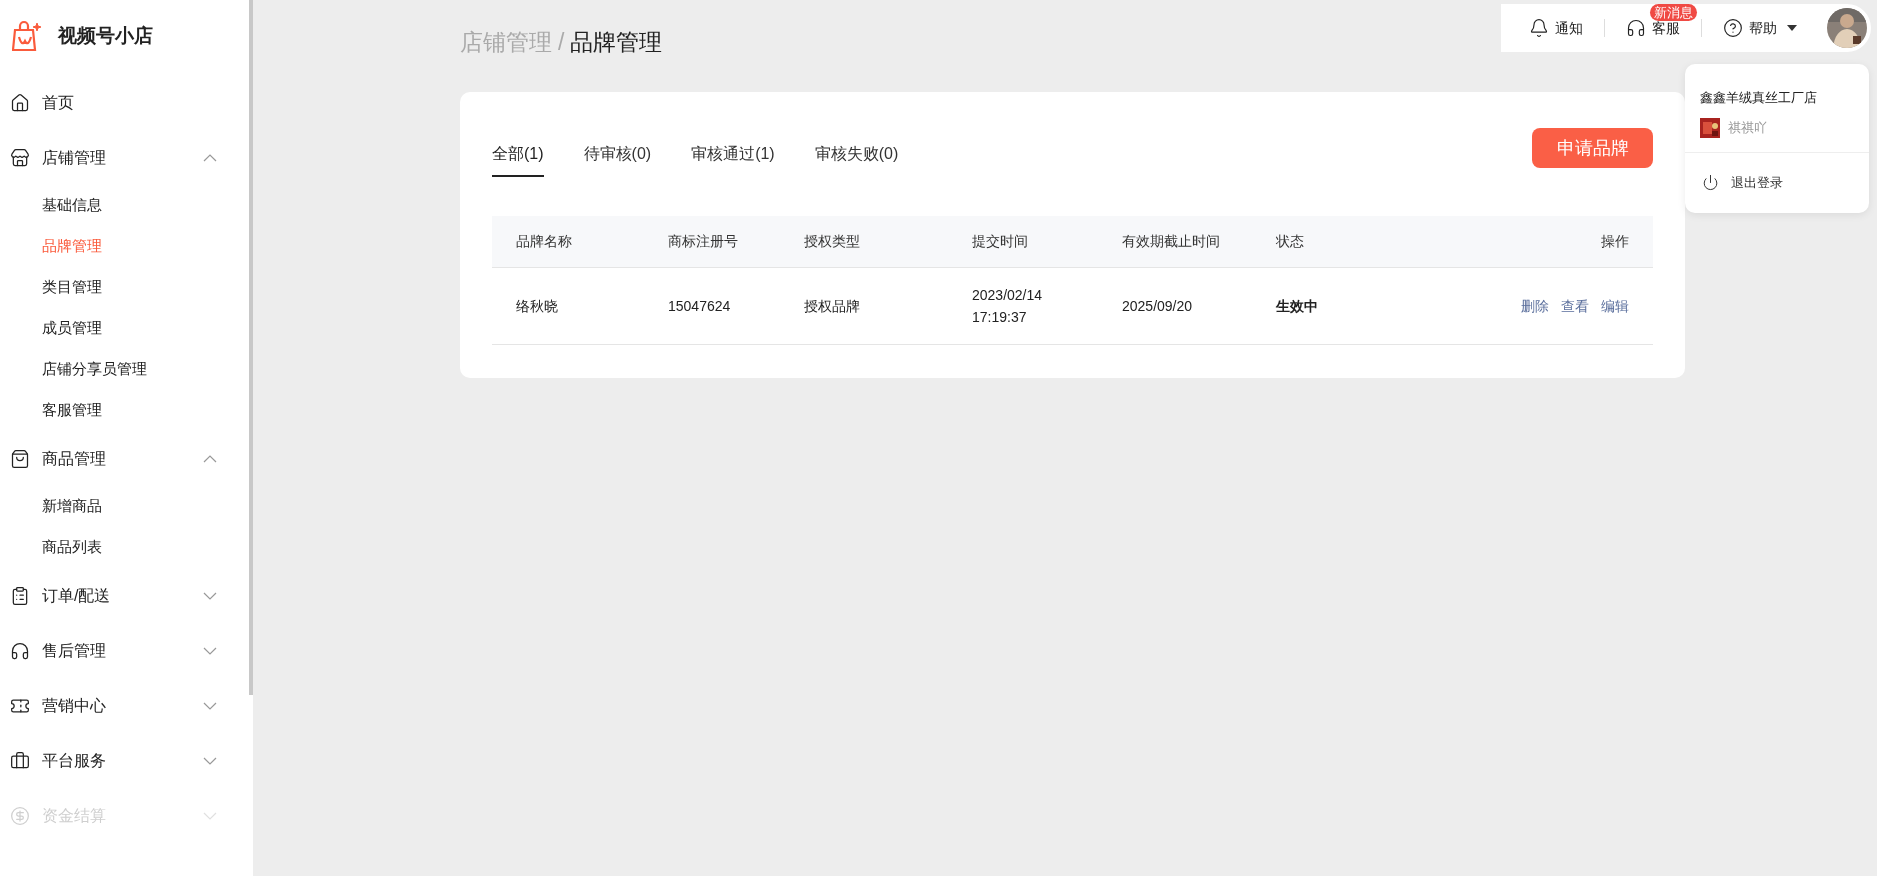  Describe the element at coordinates (1535, 306) in the screenshot. I see `action-link: 删除` at that location.